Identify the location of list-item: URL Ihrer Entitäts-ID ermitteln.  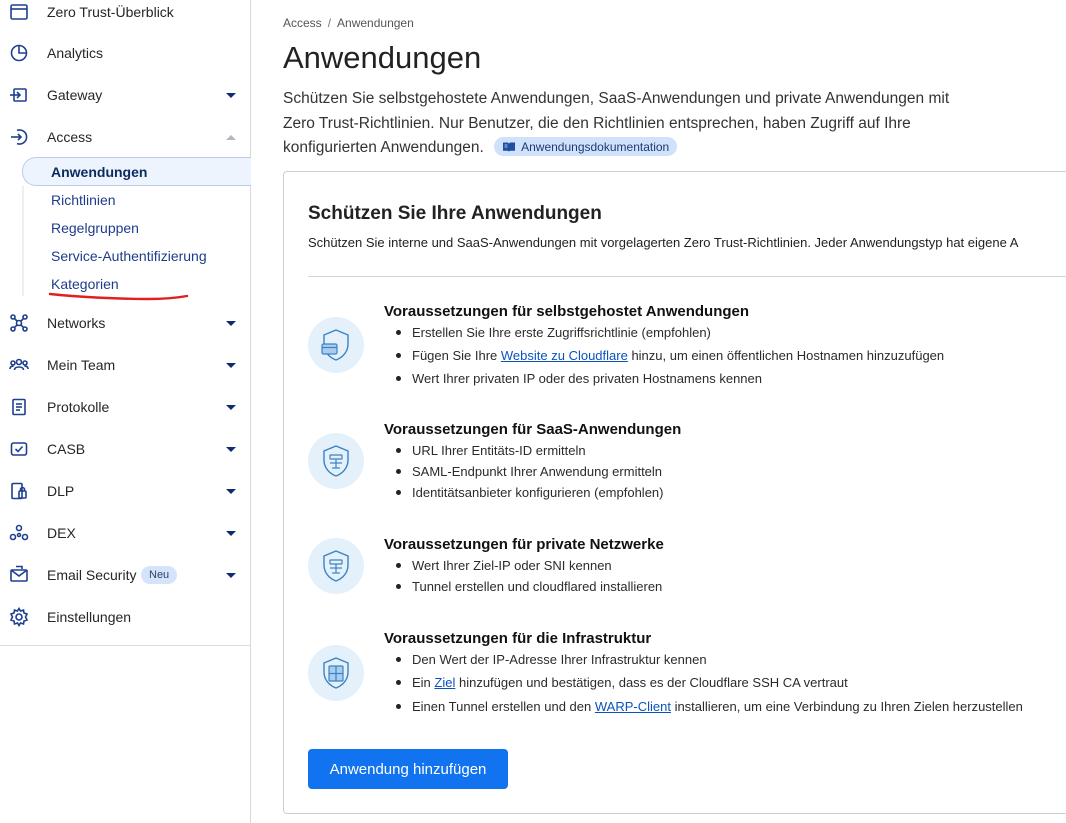
(529, 452).